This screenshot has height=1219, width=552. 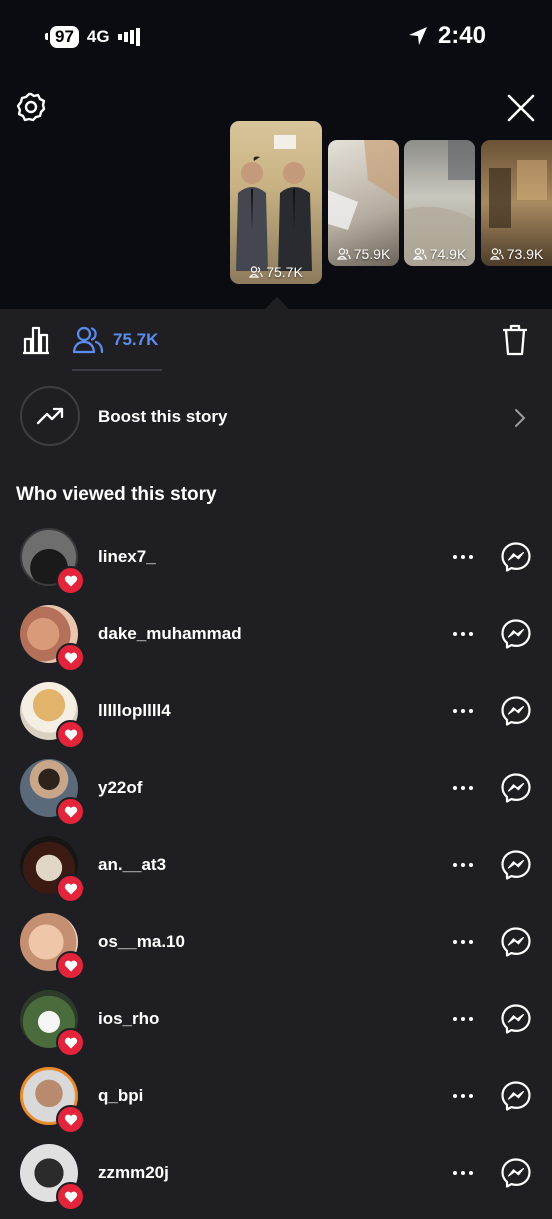 I want to click on signal-icon, so click(x=128, y=37).